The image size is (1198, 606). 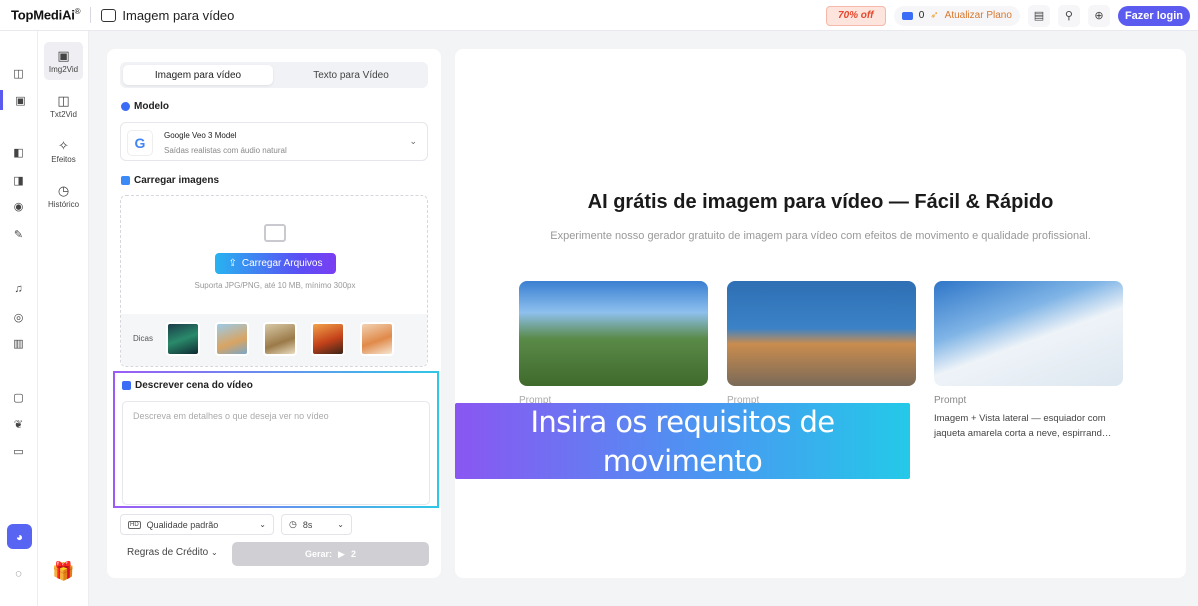 What do you see at coordinates (1028, 333) in the screenshot?
I see `example-card-skier` at bounding box center [1028, 333].